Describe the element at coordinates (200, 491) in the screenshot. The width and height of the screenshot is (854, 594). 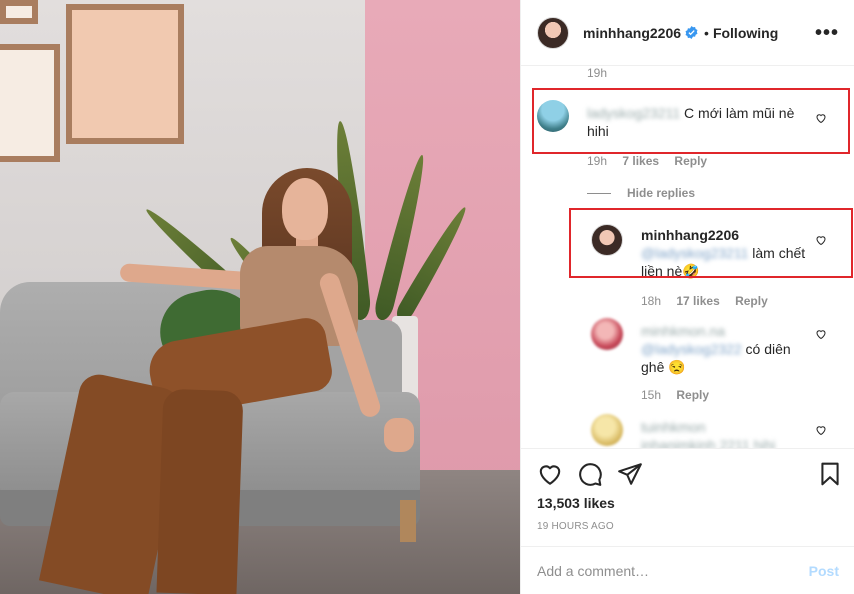
I see `photo-person-pants` at that location.